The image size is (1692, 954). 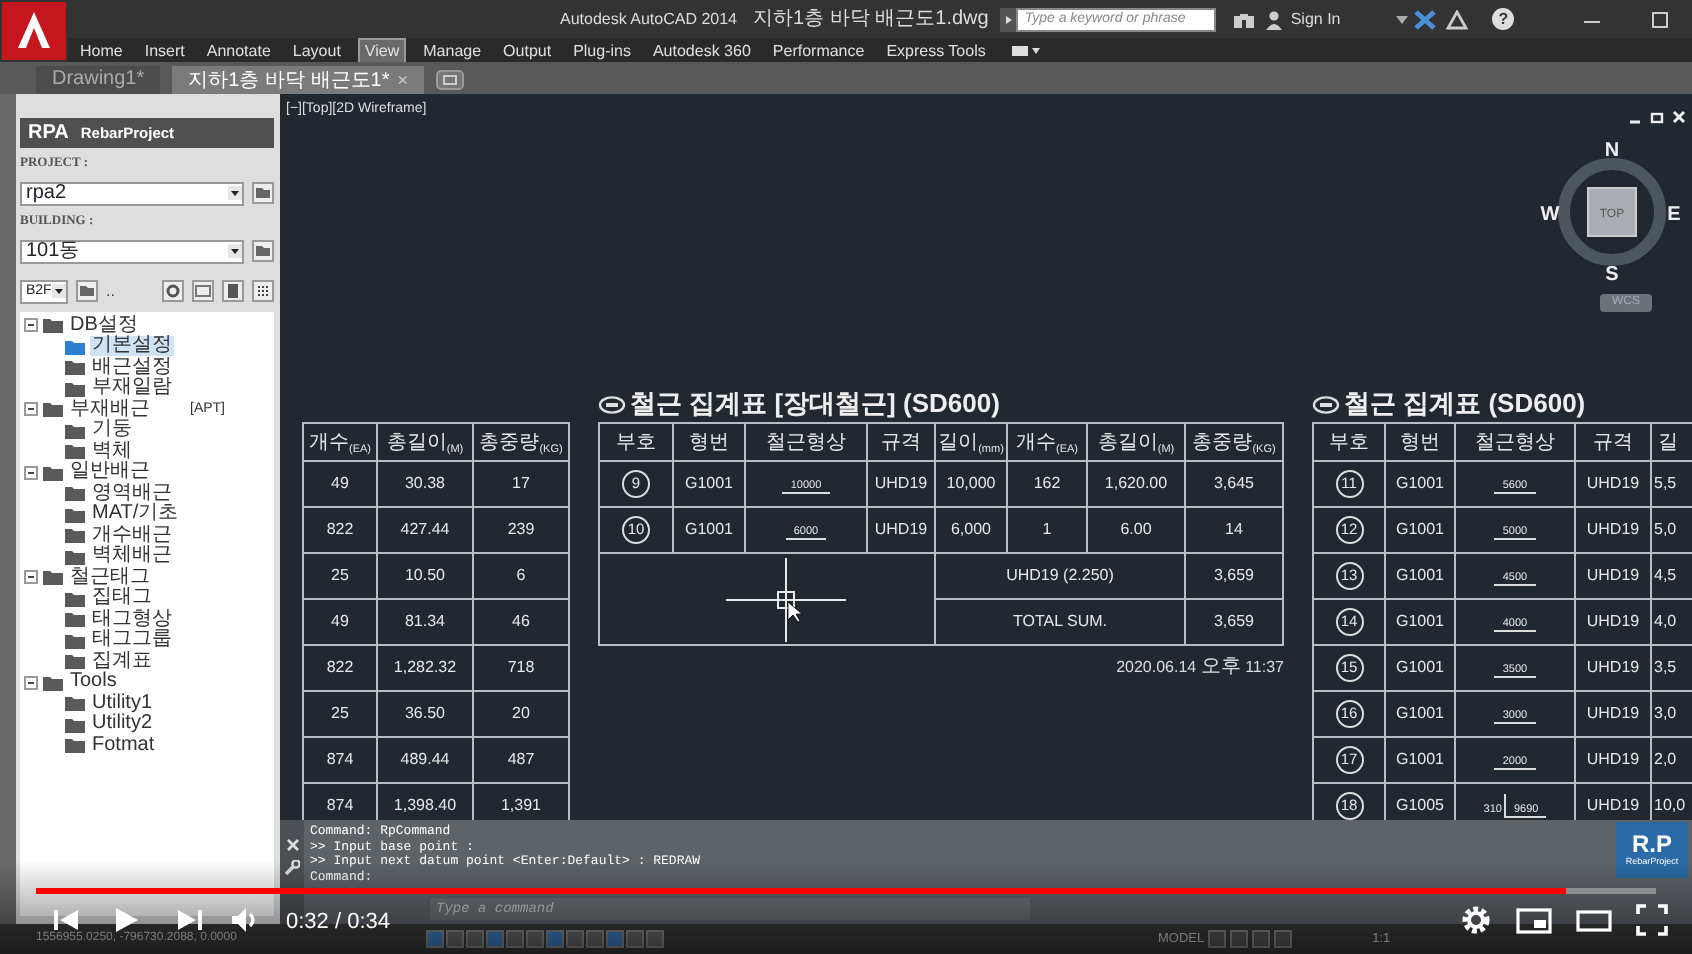 What do you see at coordinates (1234, 576) in the screenshot?
I see `table-cell: 3,659` at bounding box center [1234, 576].